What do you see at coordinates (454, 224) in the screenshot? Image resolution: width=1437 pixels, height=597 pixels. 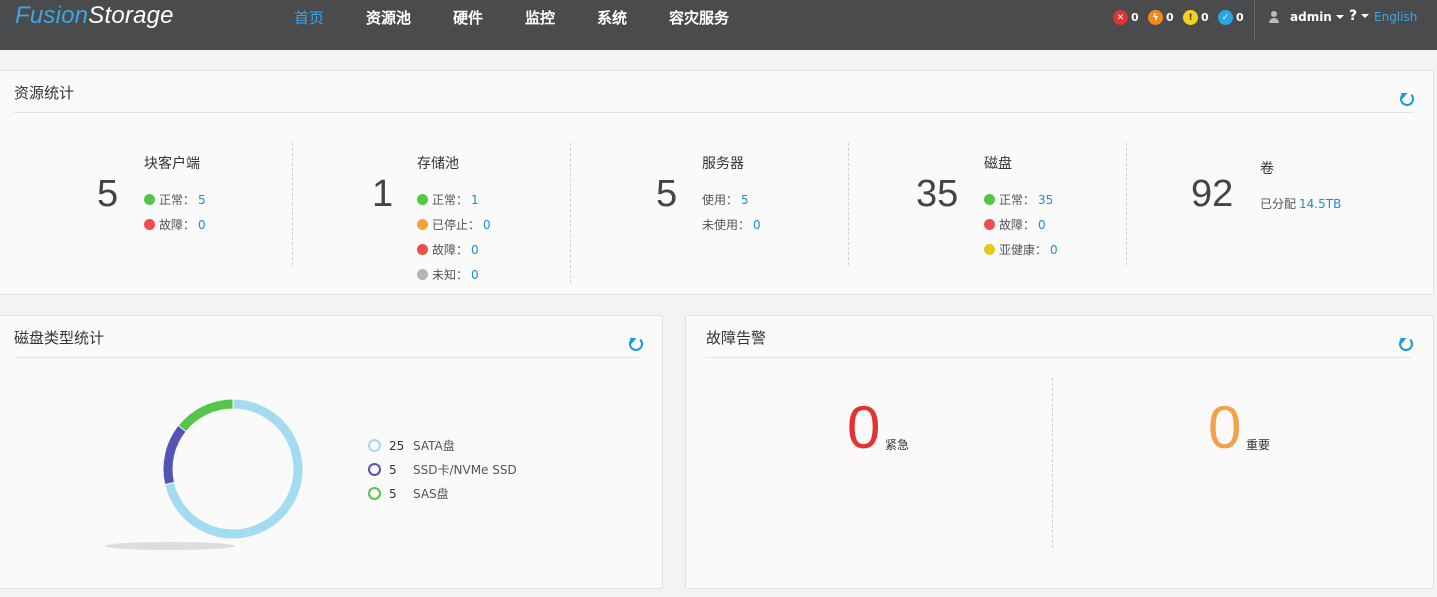 I see `storage-pools-stopped: 已停止： 0` at bounding box center [454, 224].